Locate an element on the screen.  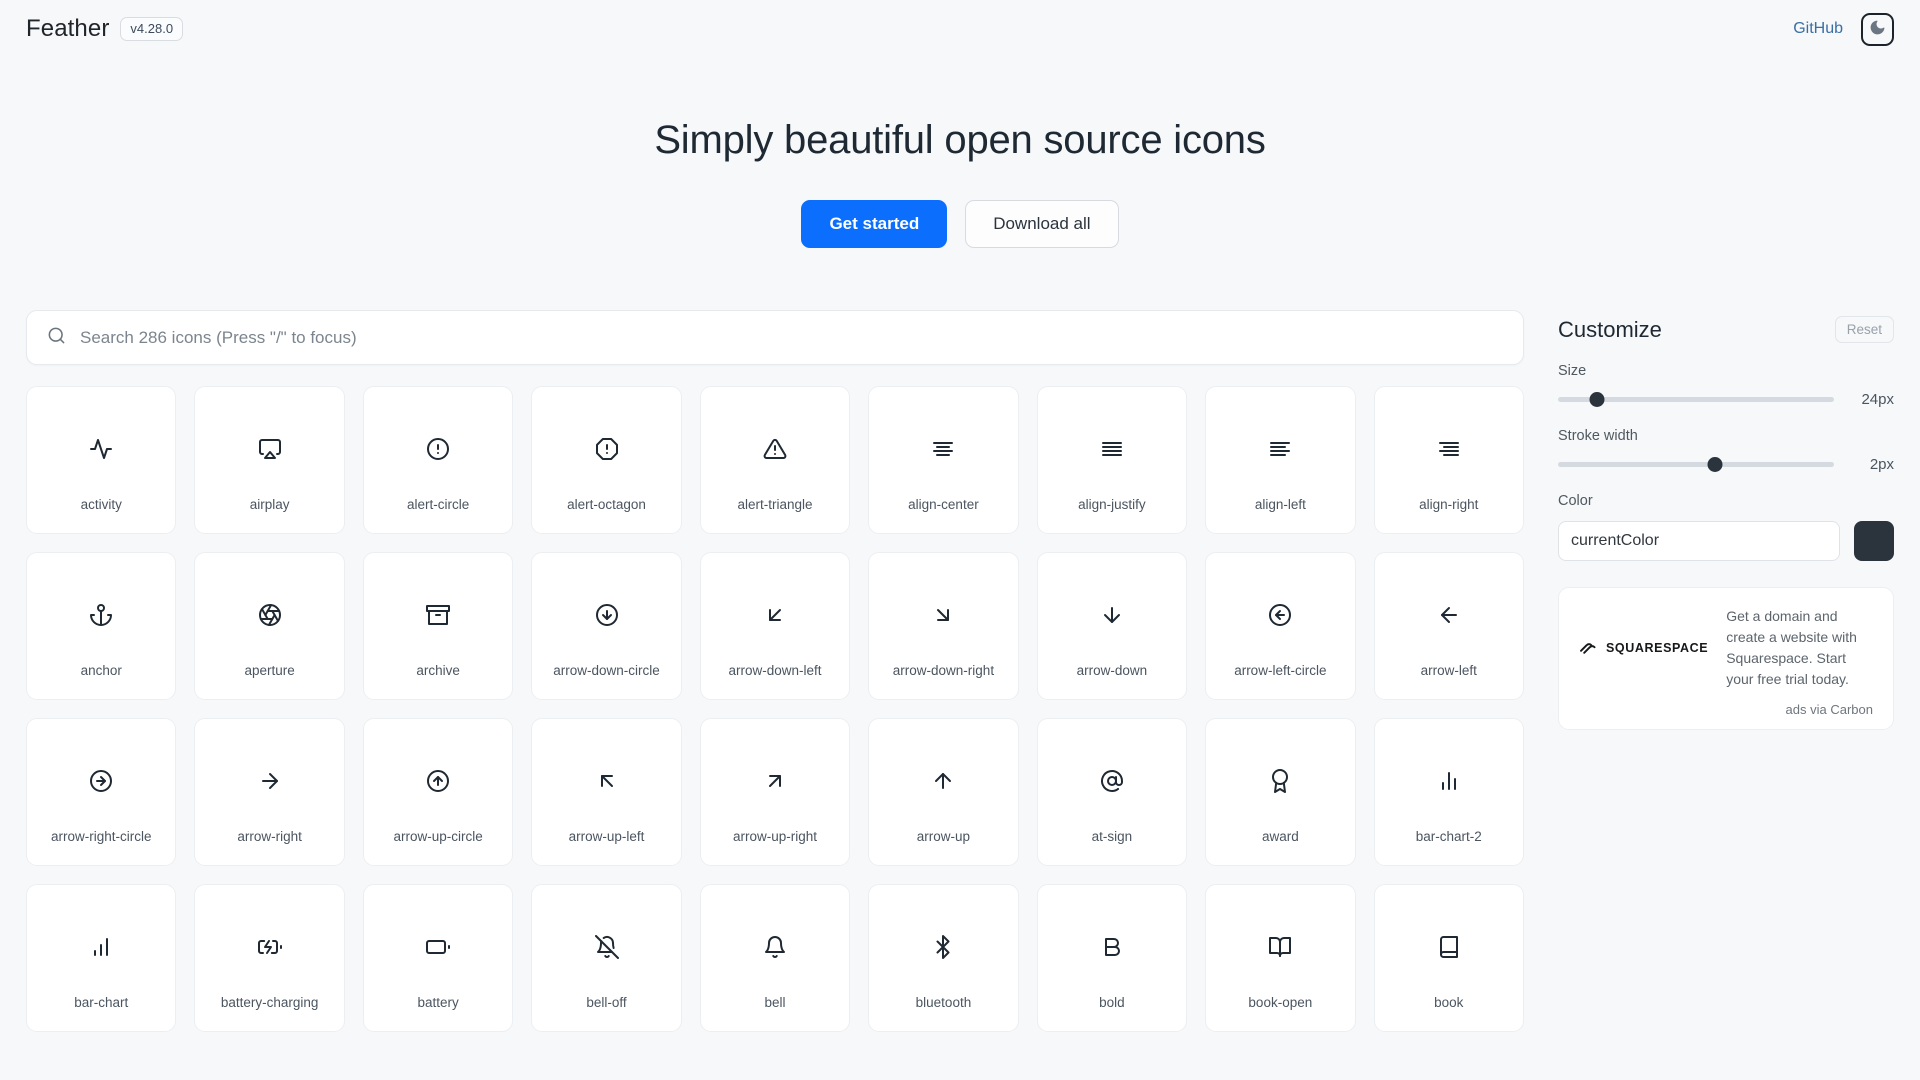
get-started-button: Get started is located at coordinates (874, 224).